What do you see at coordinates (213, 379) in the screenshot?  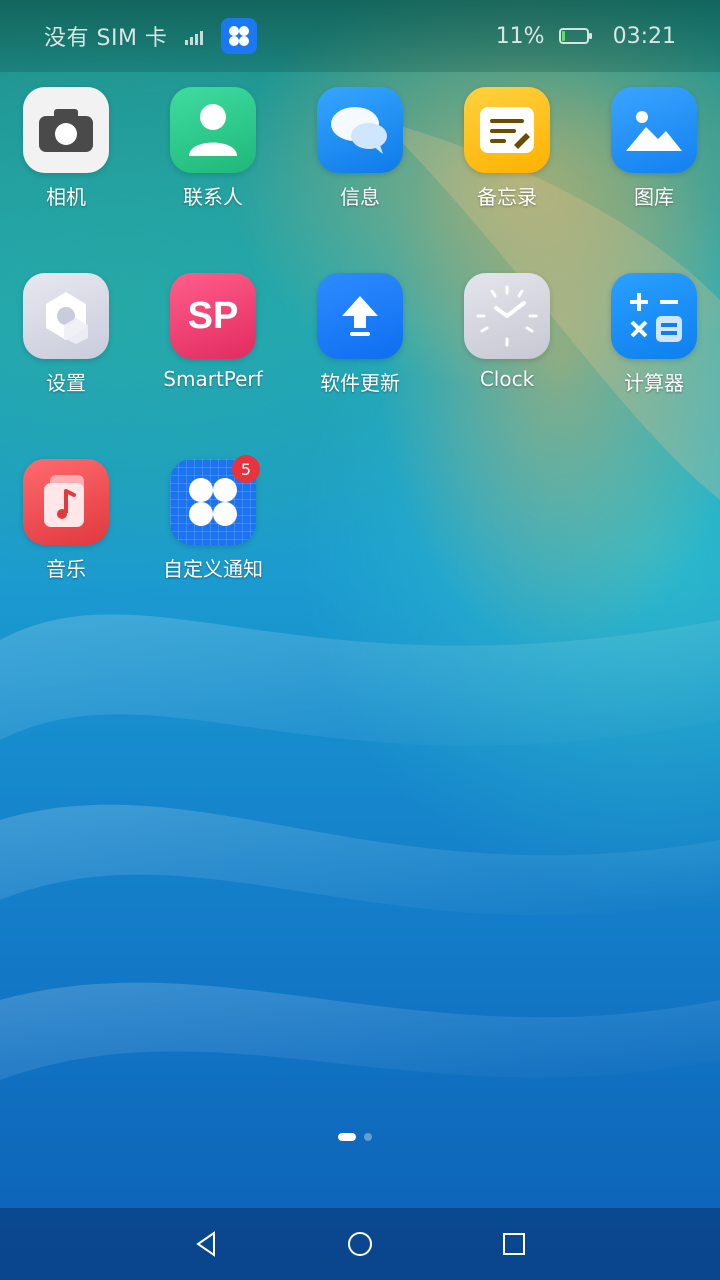 I see `app-label: SmartPerf` at bounding box center [213, 379].